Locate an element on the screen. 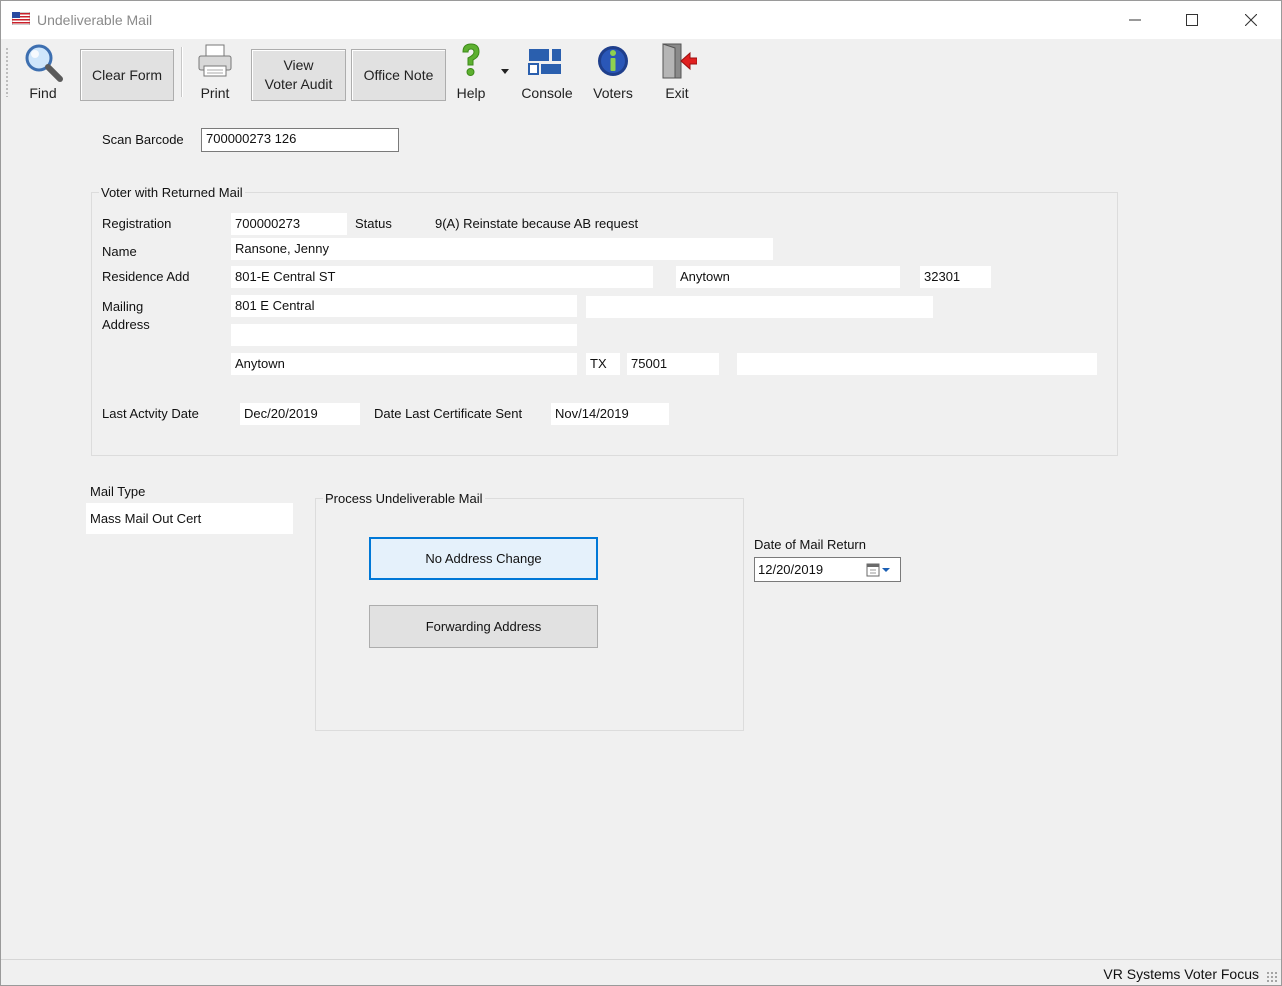 The height and width of the screenshot is (986, 1282). forwarding-address-button: Forwarding Address is located at coordinates (483, 626).